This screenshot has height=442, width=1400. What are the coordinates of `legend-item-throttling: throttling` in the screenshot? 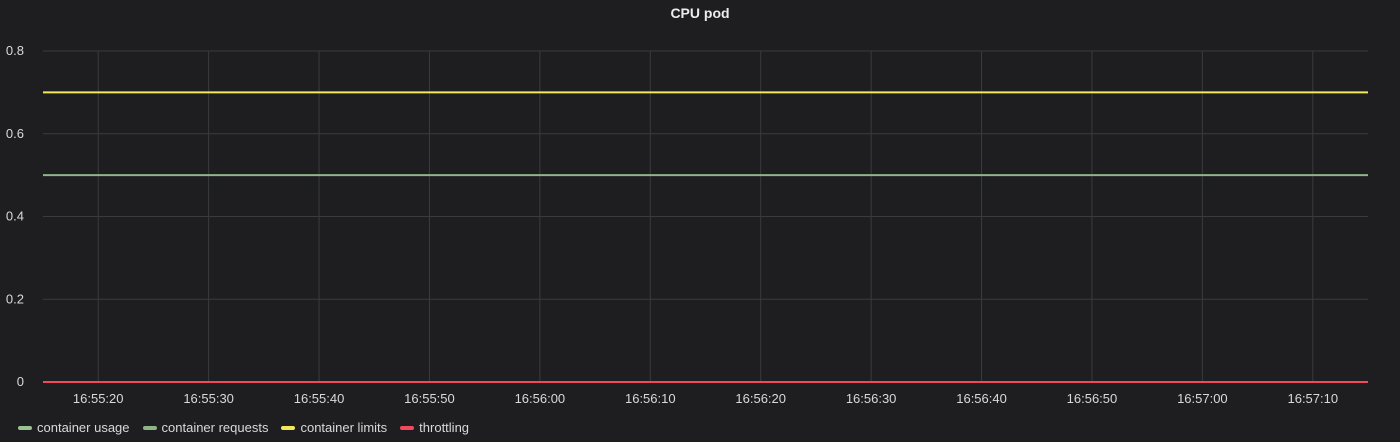 It's located at (434, 427).